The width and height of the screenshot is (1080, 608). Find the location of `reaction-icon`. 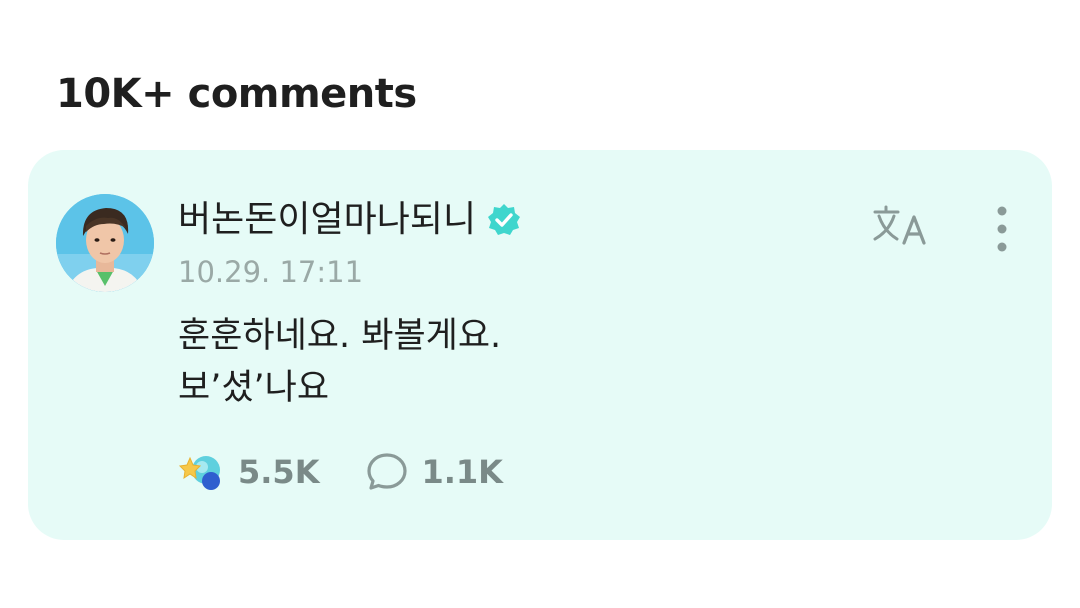

reaction-icon is located at coordinates (199, 473).